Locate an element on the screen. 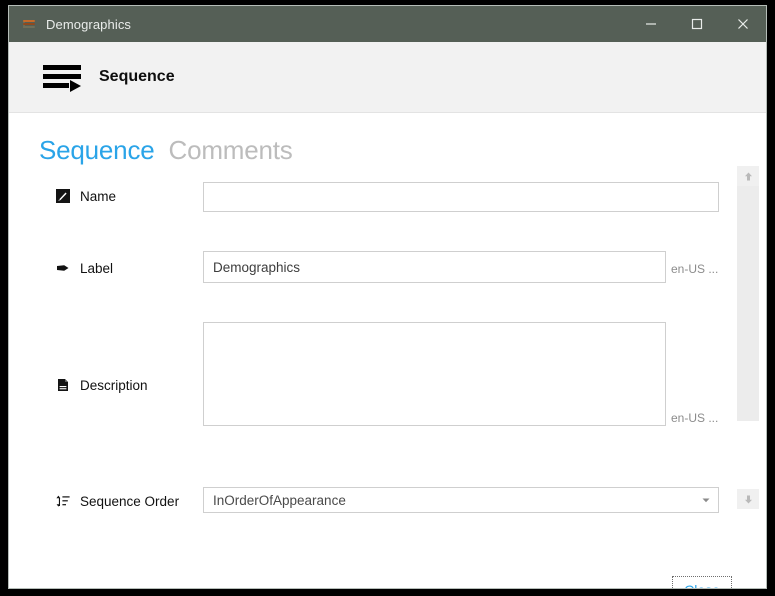  document-stack-icon is located at coordinates (29, 24).